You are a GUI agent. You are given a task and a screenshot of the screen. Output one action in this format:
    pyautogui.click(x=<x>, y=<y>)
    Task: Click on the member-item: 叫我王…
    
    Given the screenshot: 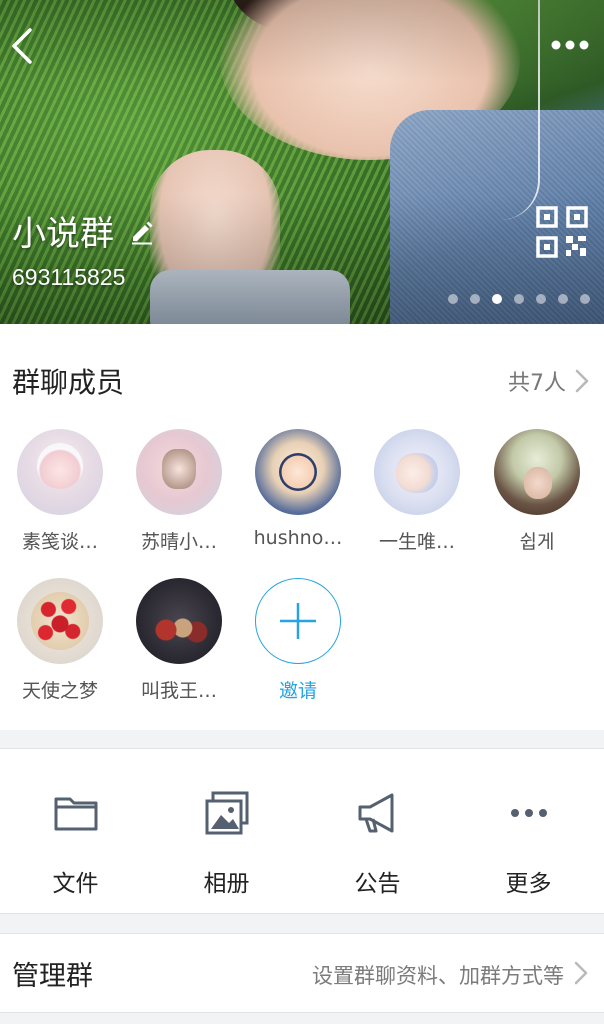 What is the action you would take?
    pyautogui.click(x=179, y=640)
    